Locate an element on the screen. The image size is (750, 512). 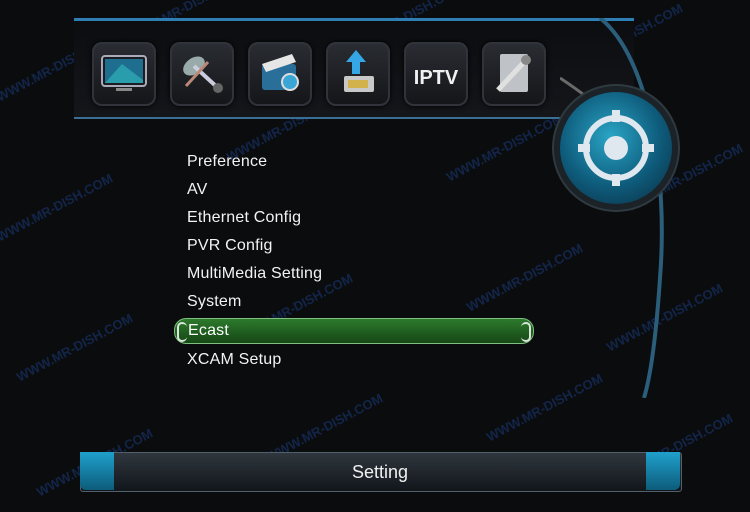
selection-left-bracket-icon is located at coordinates (182, 332).